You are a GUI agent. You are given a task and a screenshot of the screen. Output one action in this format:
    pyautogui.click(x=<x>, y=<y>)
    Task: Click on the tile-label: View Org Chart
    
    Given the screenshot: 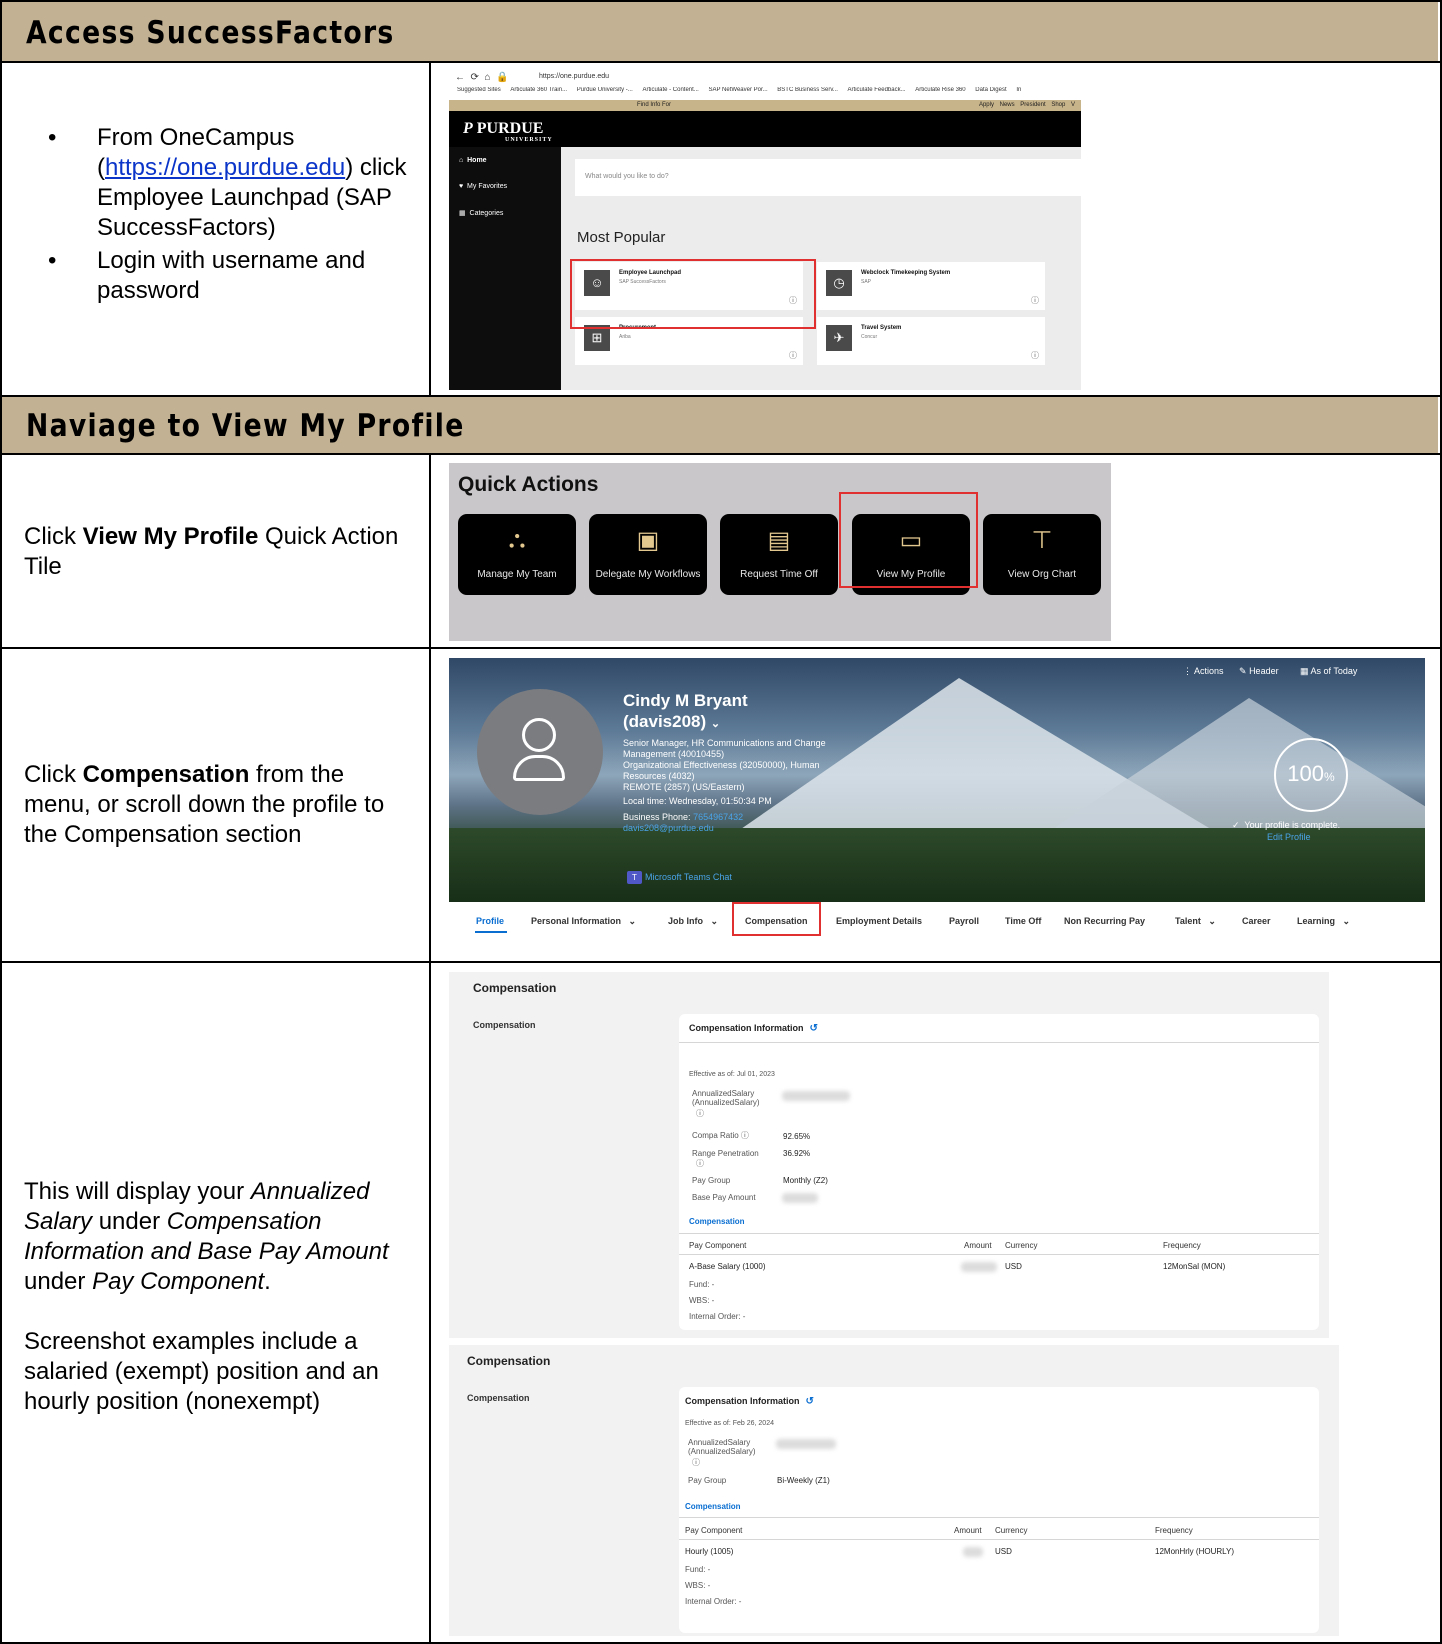 What is the action you would take?
    pyautogui.click(x=1042, y=574)
    